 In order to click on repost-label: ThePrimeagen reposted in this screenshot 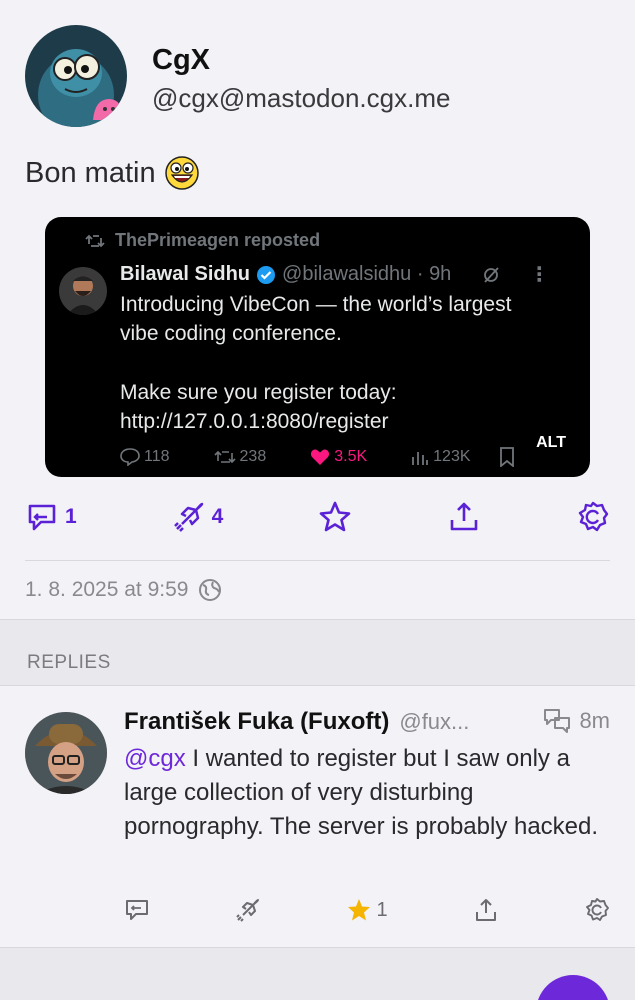, I will do `click(218, 240)`.